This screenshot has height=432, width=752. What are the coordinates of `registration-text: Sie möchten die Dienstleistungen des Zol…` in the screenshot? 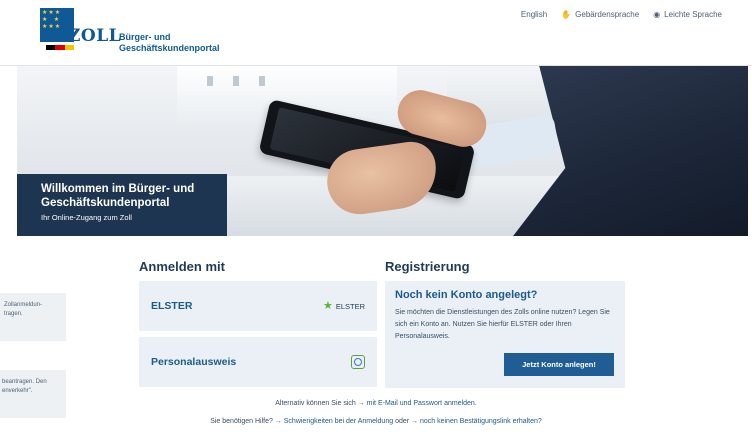 It's located at (502, 324).